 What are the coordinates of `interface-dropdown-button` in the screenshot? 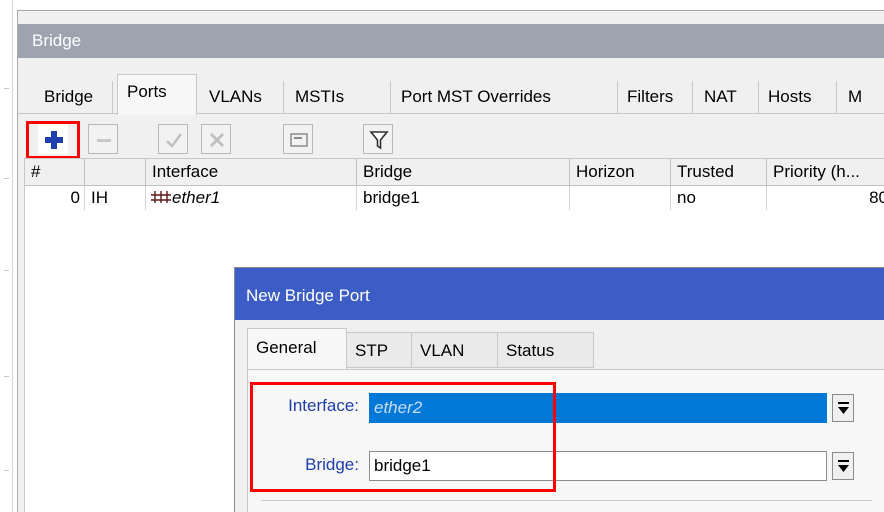 It's located at (843, 408).